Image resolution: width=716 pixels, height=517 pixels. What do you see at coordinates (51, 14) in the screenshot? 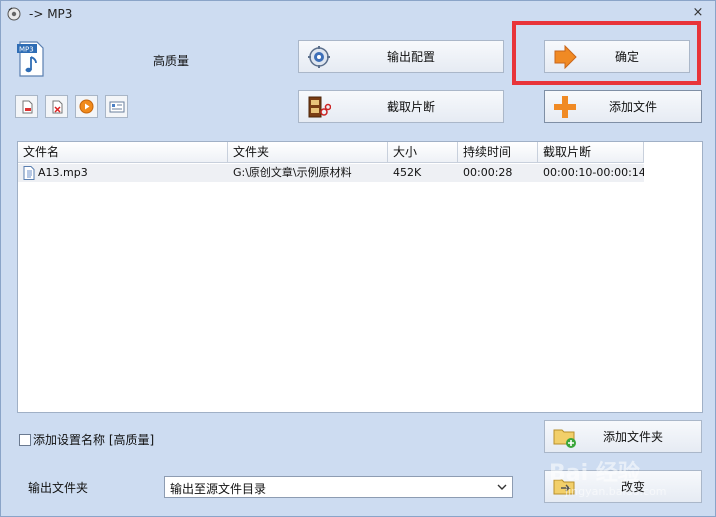
I see `window-title: -> MP3` at bounding box center [51, 14].